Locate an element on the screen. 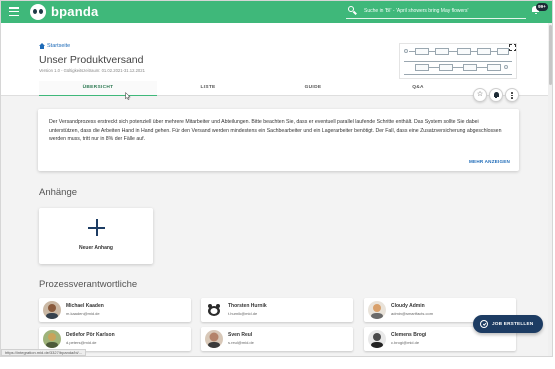  person-name: Michael Kaaden is located at coordinates (85, 306).